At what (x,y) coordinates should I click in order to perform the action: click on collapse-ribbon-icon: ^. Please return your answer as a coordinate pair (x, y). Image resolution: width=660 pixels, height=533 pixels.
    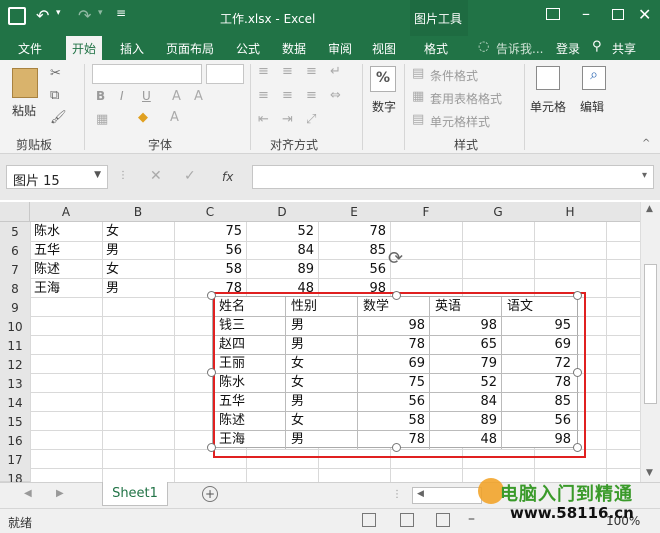
    Looking at the image, I should click on (646, 143).